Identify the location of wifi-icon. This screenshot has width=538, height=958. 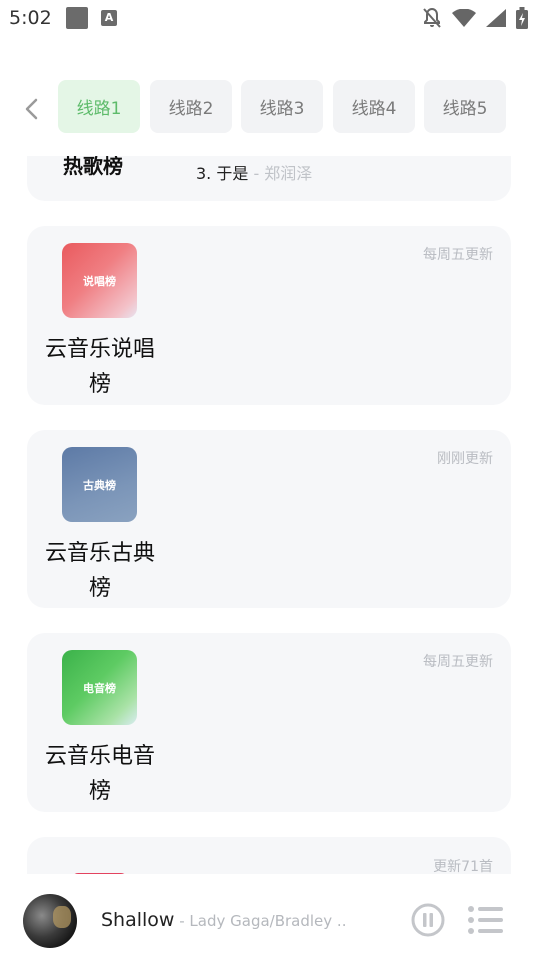
(464, 18).